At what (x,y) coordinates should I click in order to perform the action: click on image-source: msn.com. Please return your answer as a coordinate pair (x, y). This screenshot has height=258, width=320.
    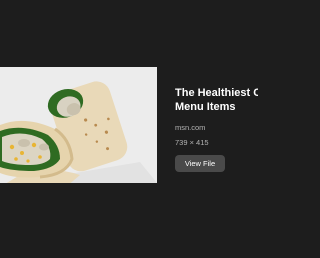
    Looking at the image, I should click on (216, 127).